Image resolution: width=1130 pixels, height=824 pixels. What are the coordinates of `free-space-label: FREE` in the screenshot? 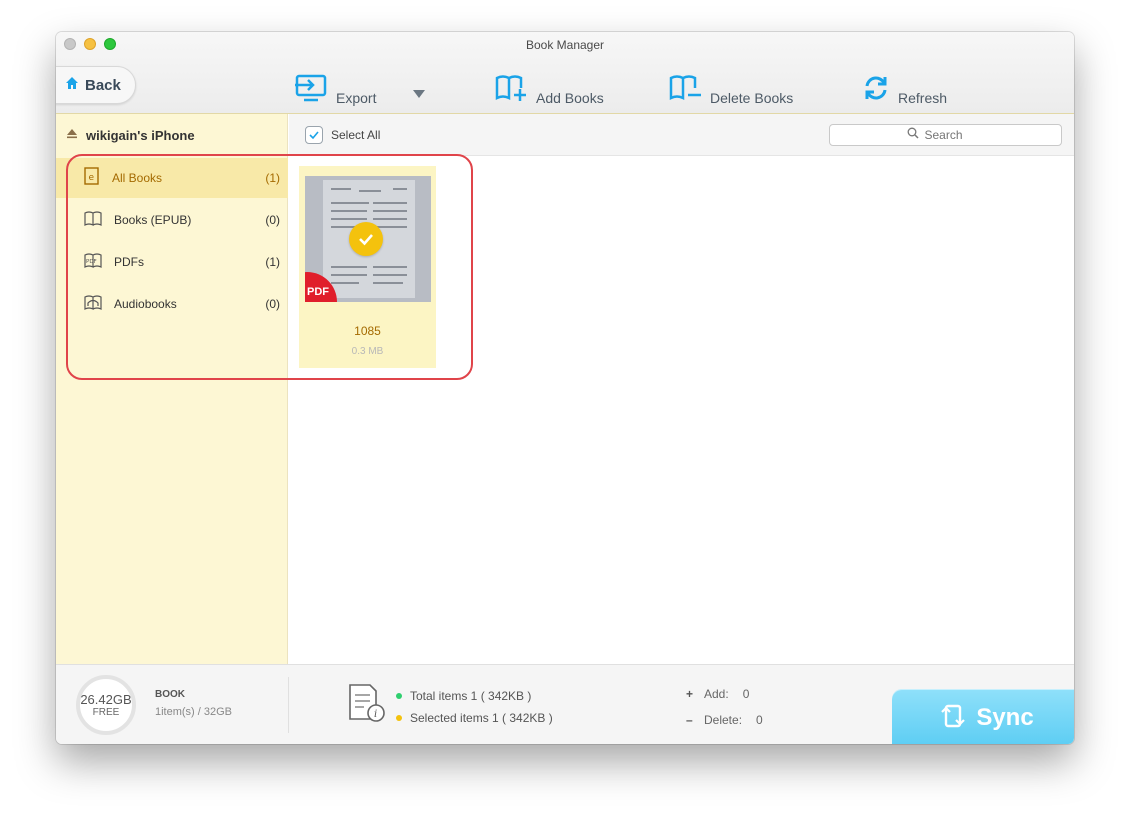 It's located at (106, 712).